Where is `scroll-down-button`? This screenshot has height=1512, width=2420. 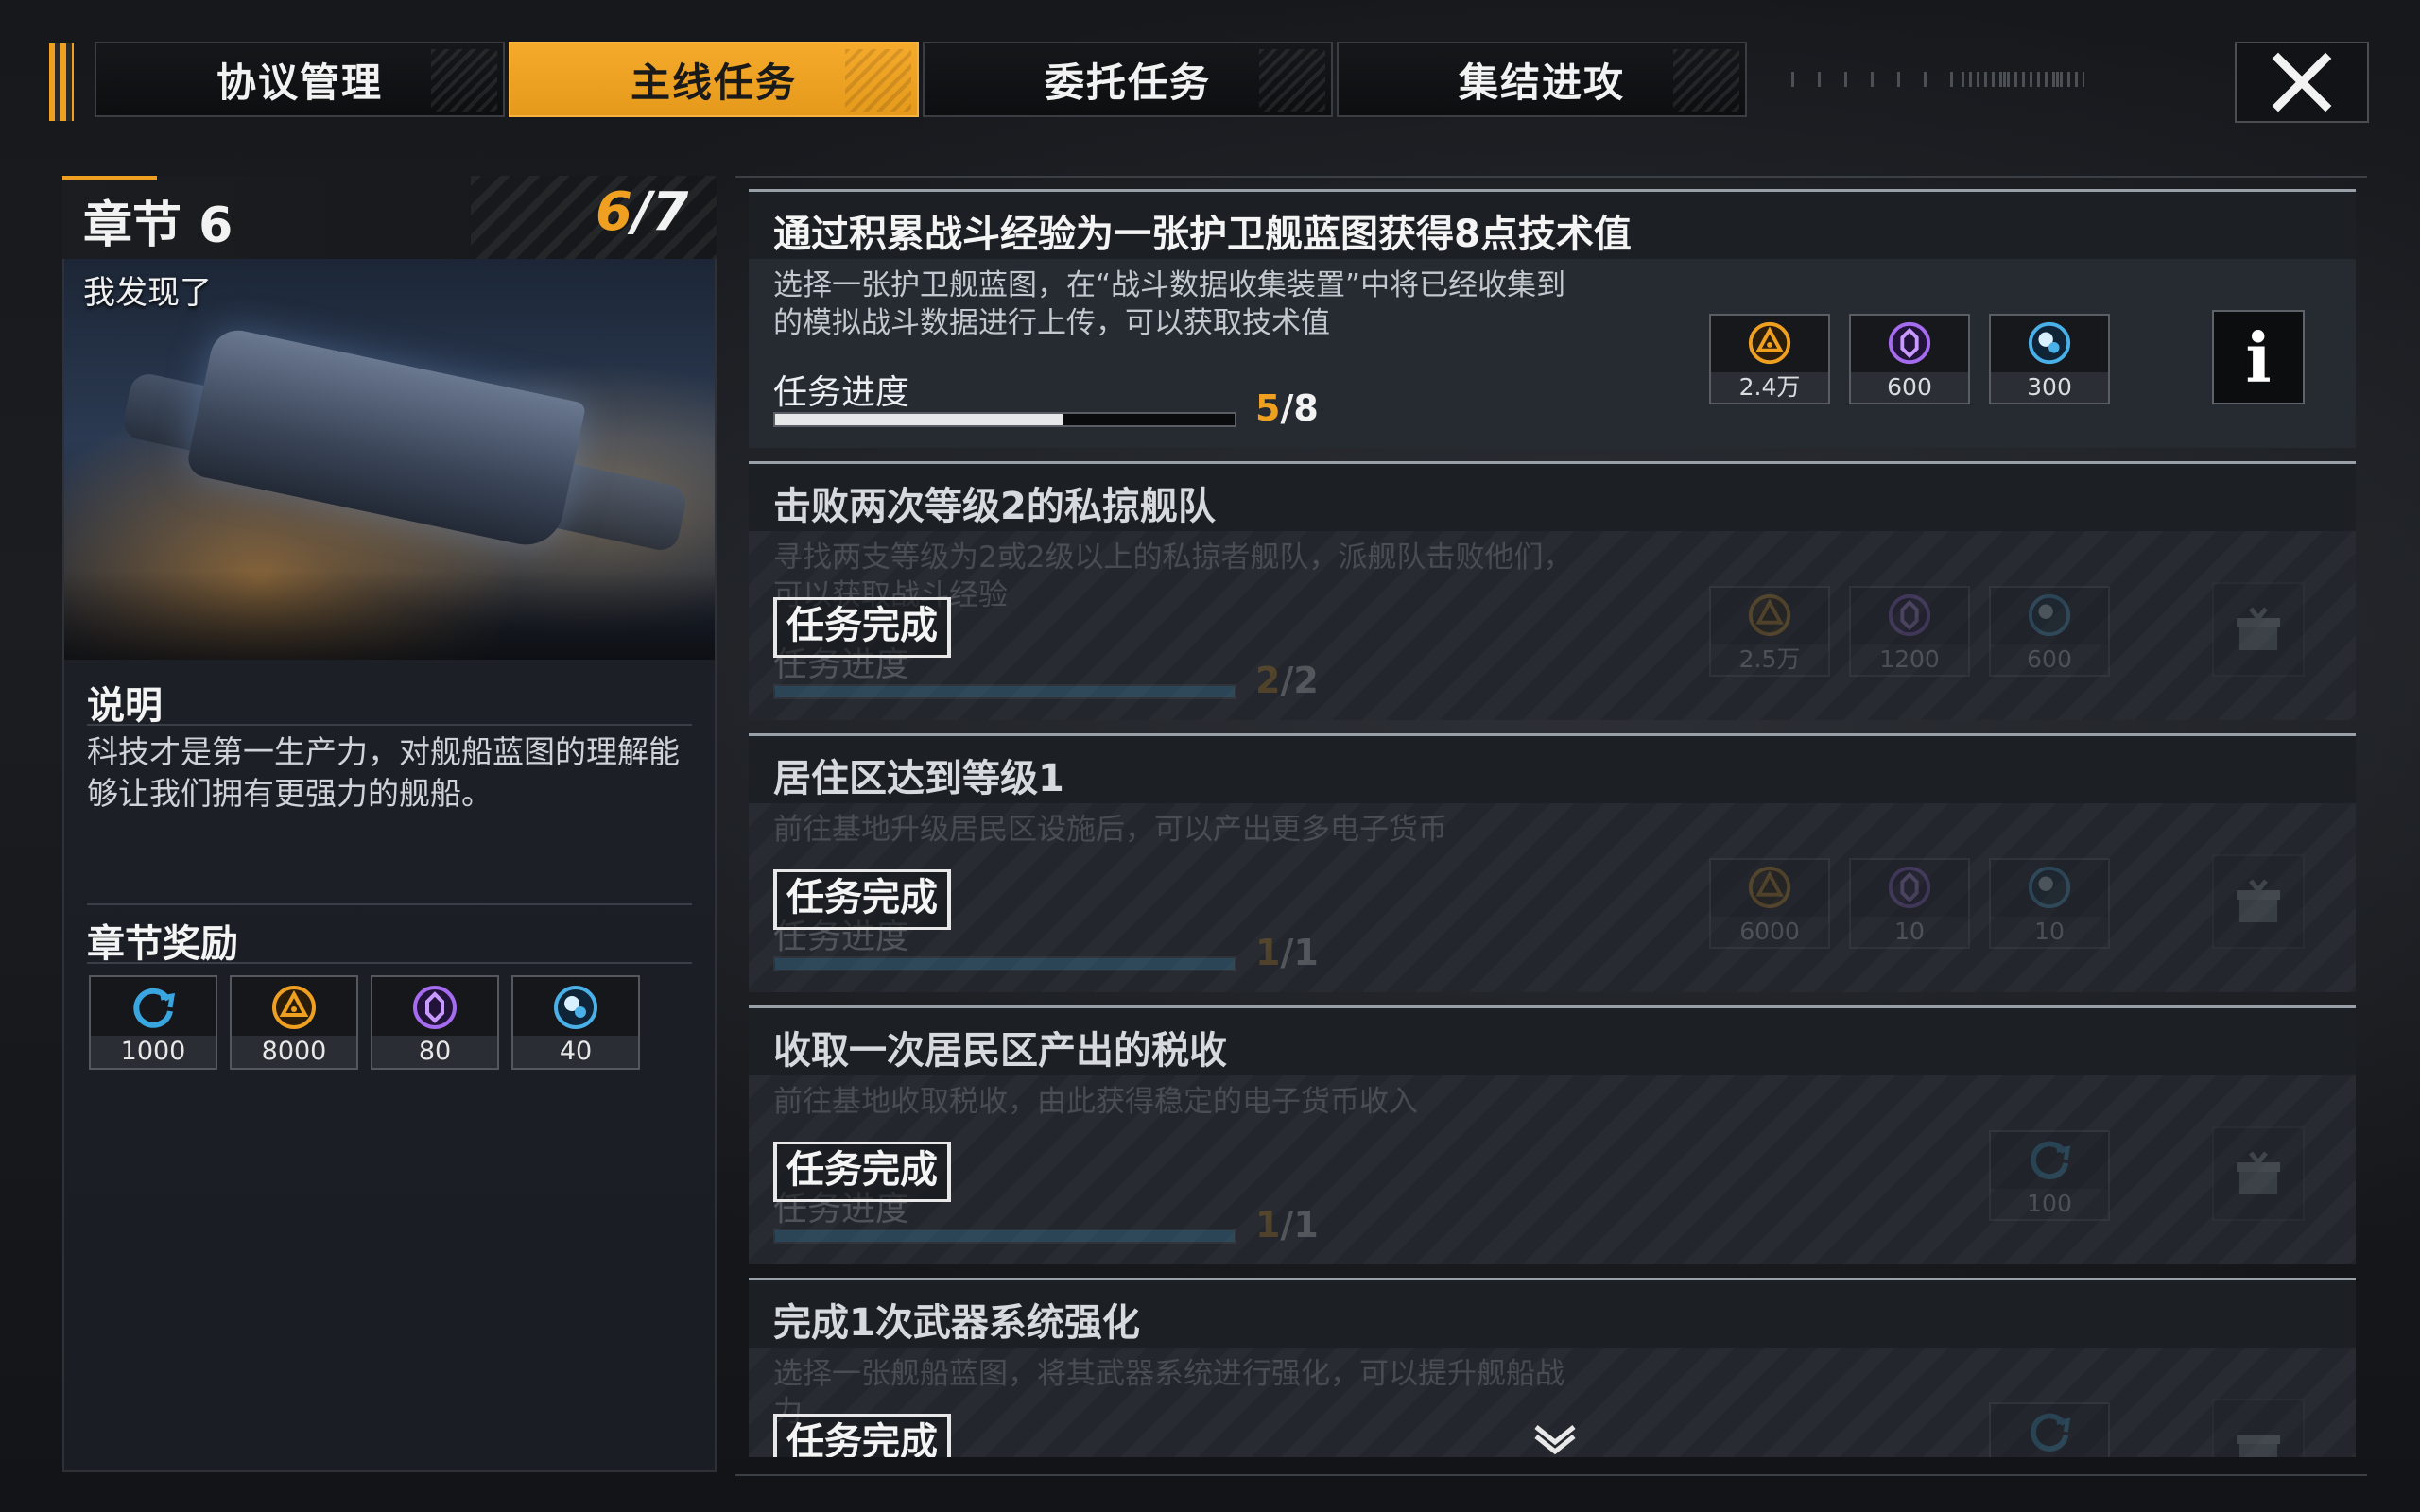 scroll-down-button is located at coordinates (1555, 1440).